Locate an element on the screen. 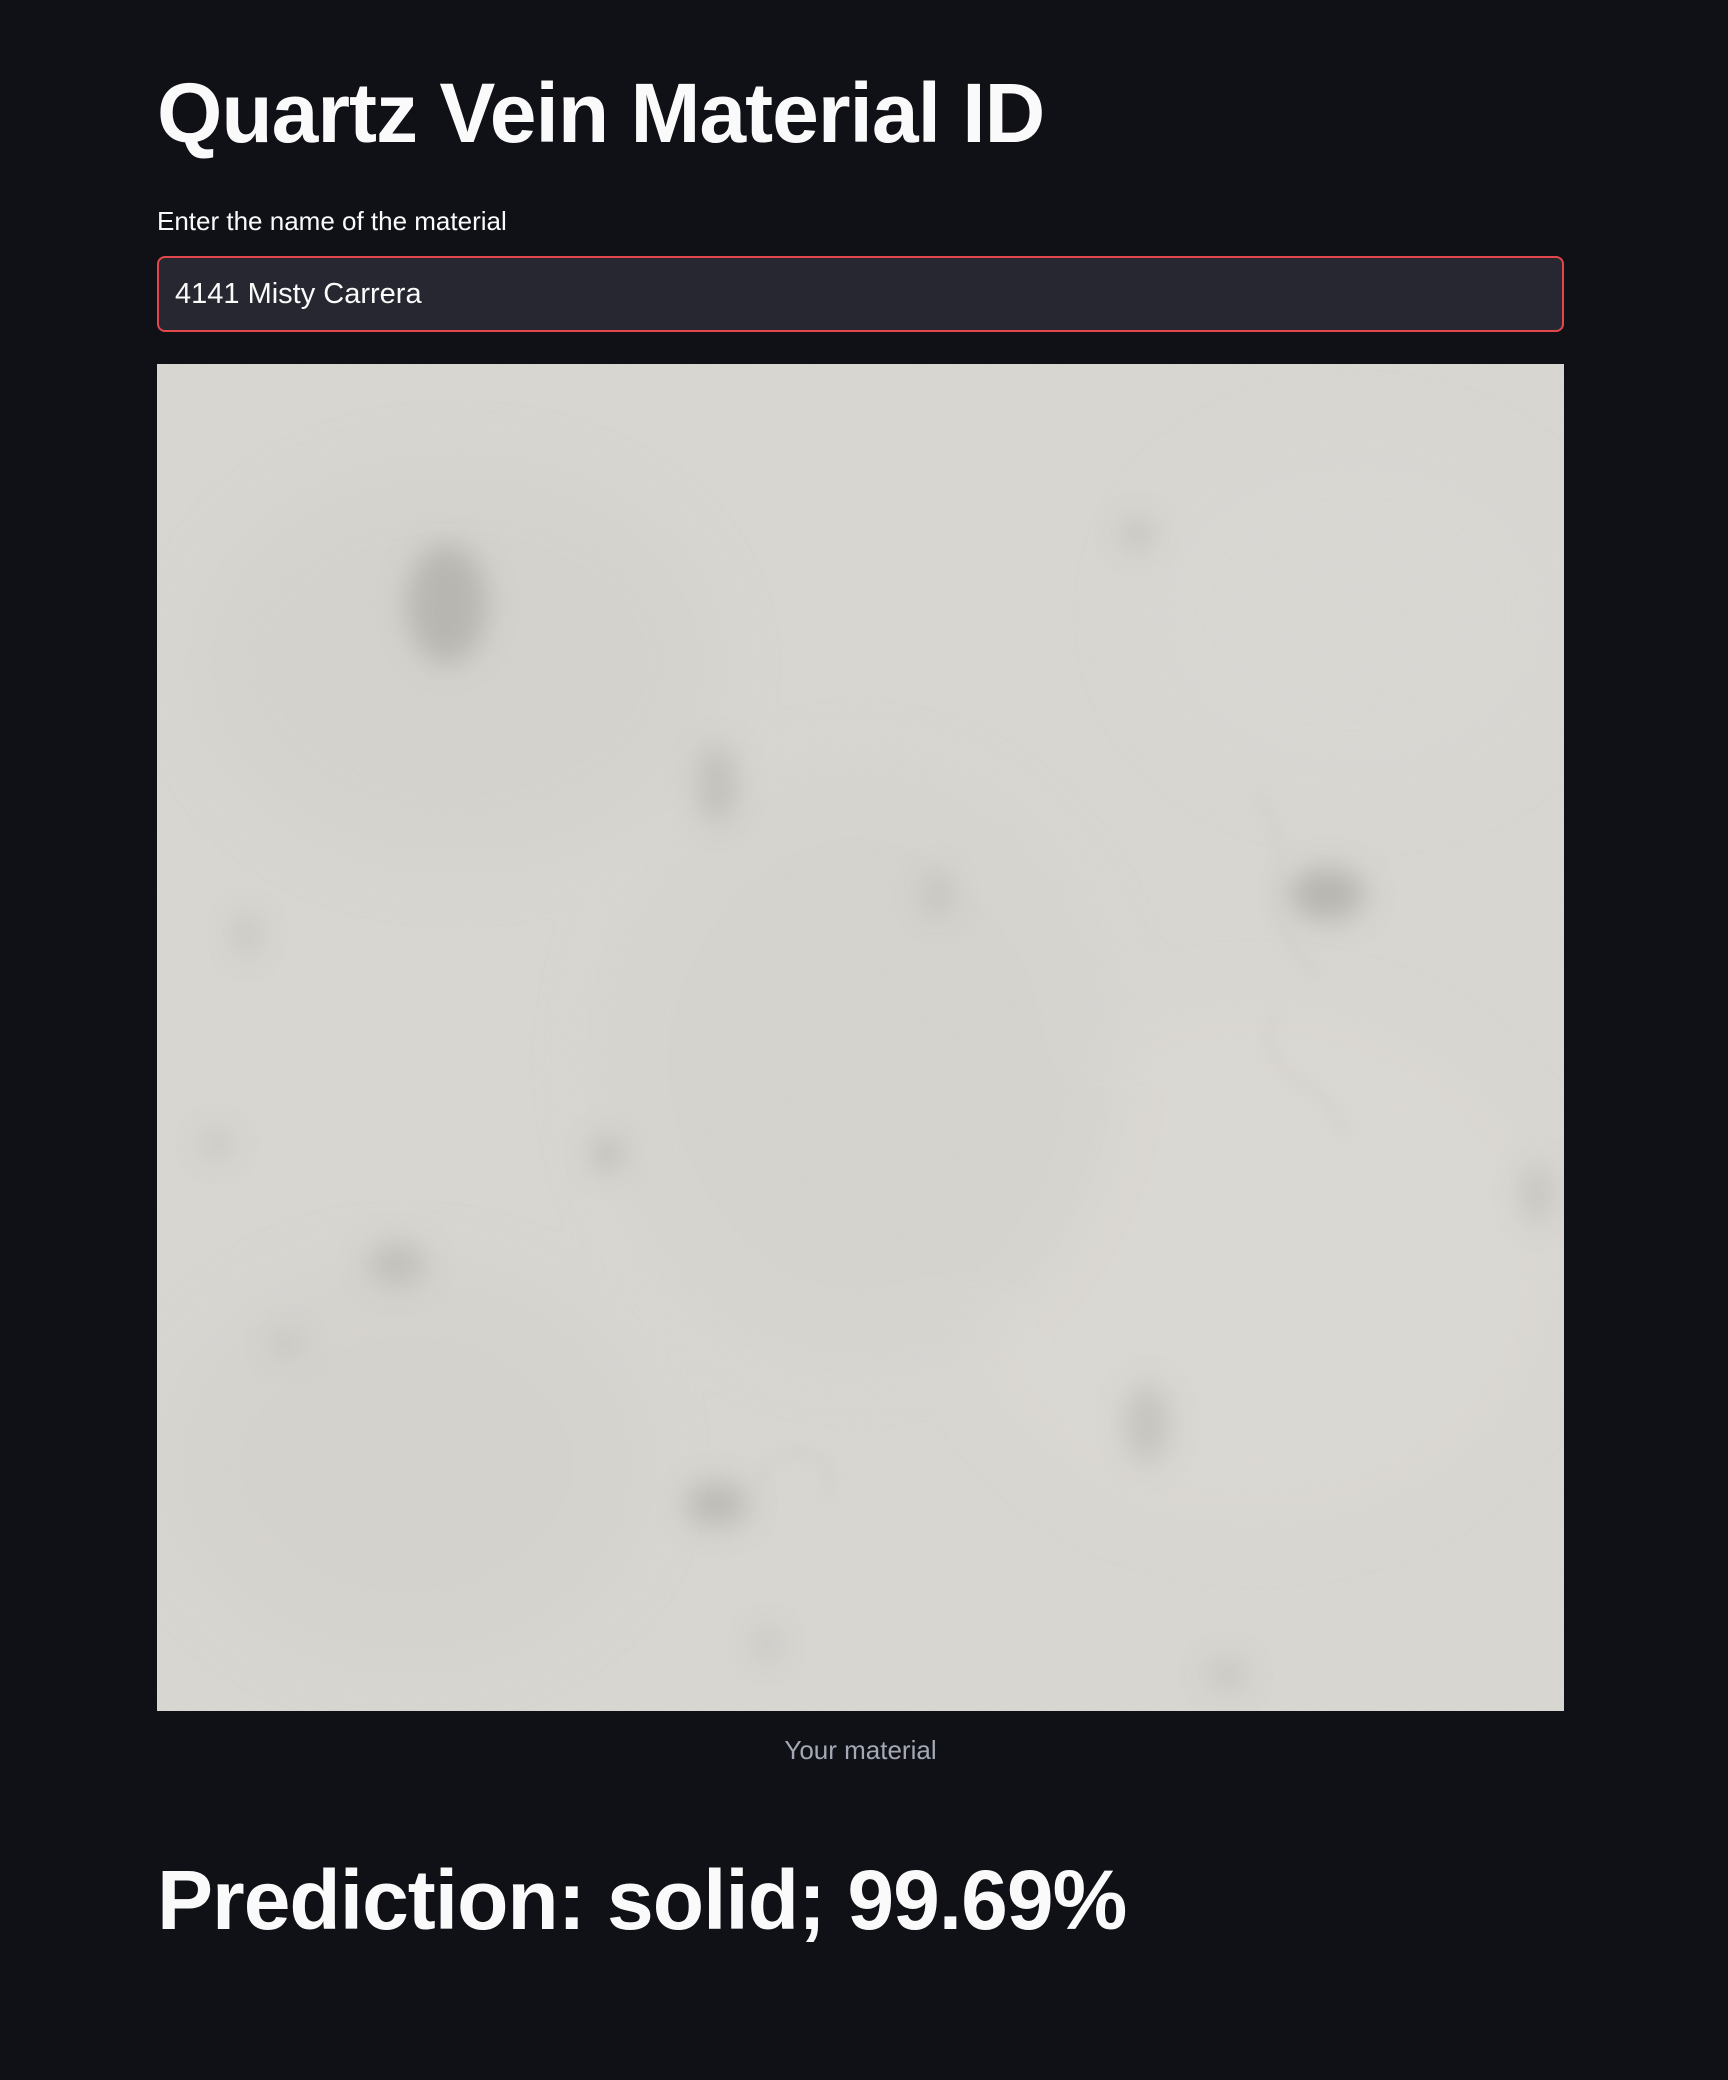 Image resolution: width=1728 pixels, height=2080 pixels. prediction-result: Prediction: solid; 99.69% is located at coordinates (642, 1900).